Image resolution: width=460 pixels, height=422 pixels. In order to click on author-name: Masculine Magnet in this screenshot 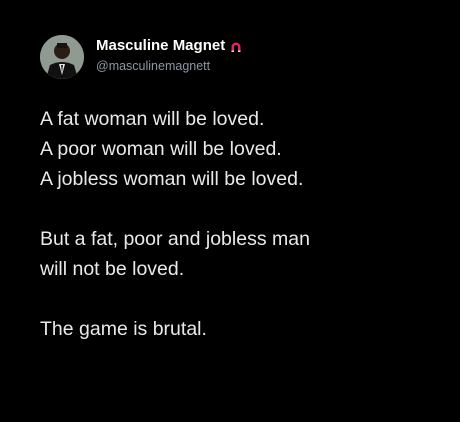, I will do `click(169, 45)`.